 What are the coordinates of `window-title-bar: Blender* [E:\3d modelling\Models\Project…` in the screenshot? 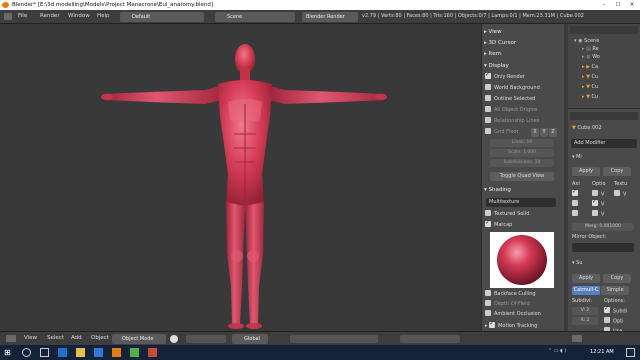 It's located at (320, 5).